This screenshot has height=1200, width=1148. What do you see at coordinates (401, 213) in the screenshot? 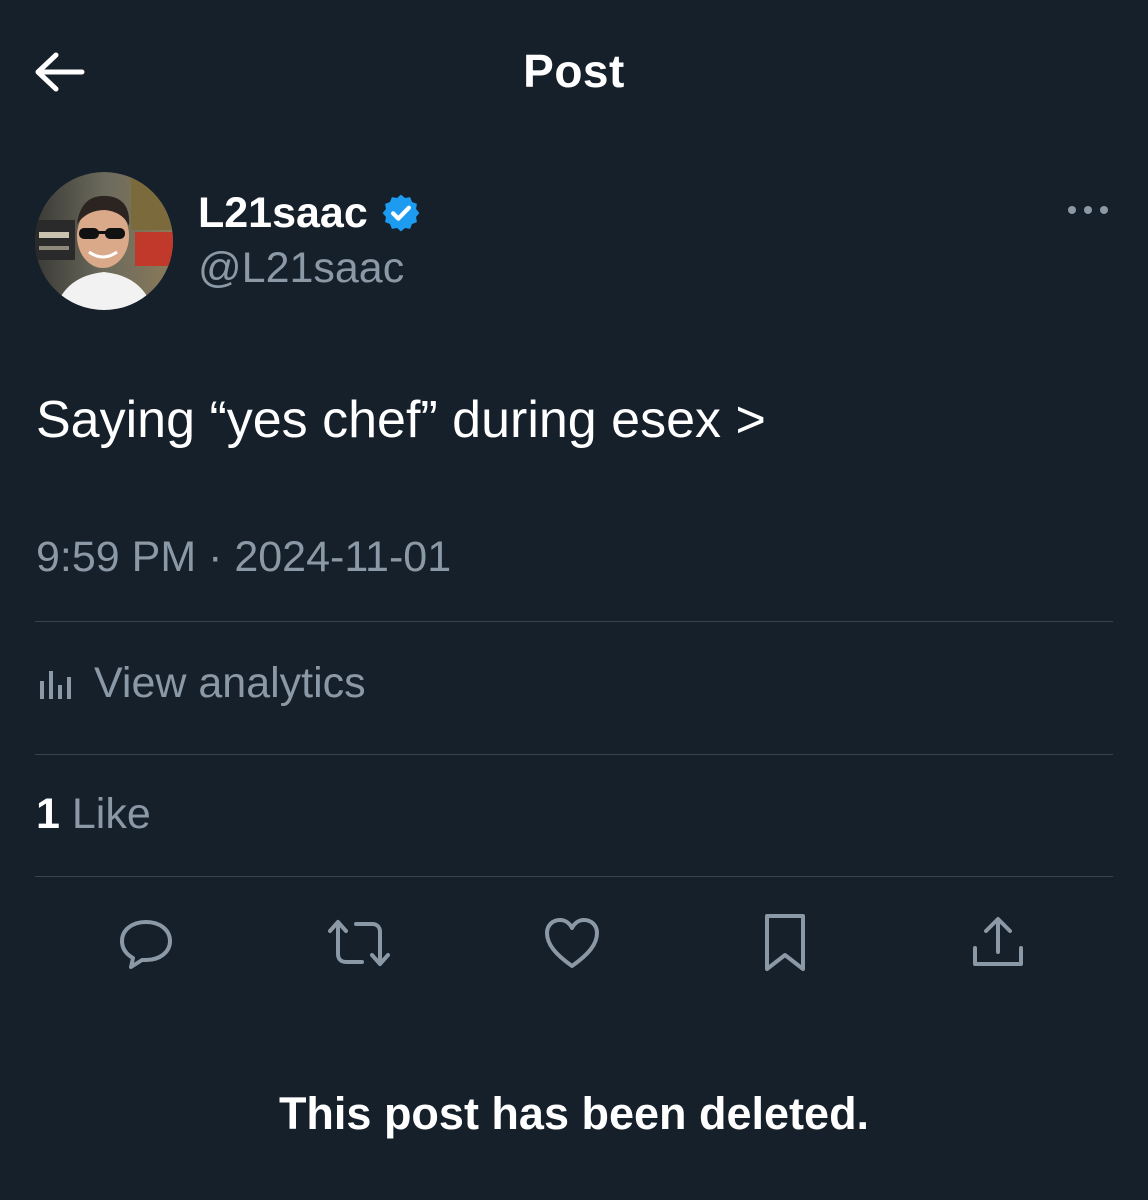
I see `verified-badge-icon` at bounding box center [401, 213].